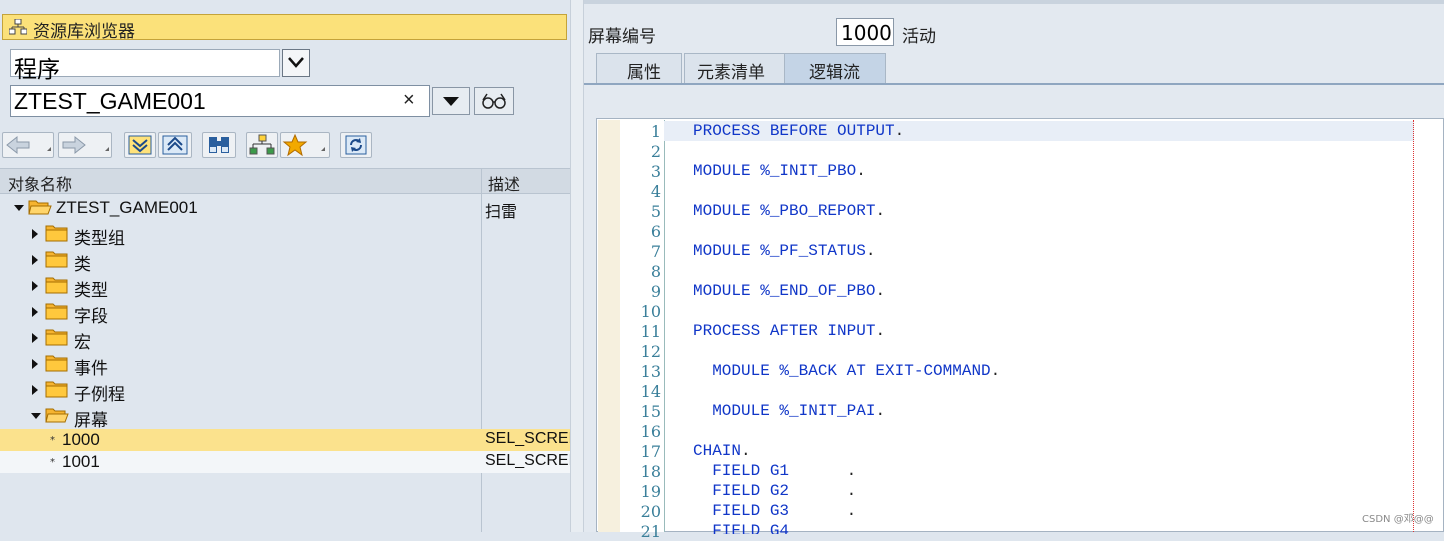 This screenshot has height=541, width=1444. Describe the element at coordinates (774, 471) in the screenshot. I see `code-line: FIELD G1 .` at that location.